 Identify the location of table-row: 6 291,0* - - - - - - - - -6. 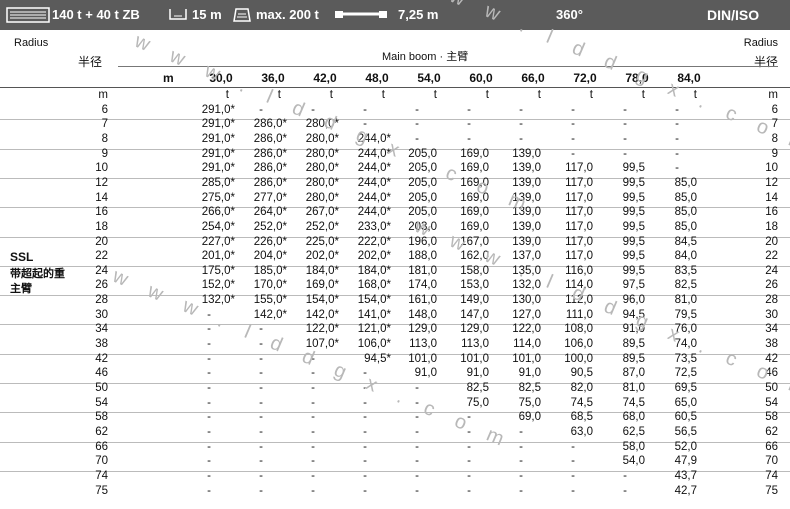
(395, 110).